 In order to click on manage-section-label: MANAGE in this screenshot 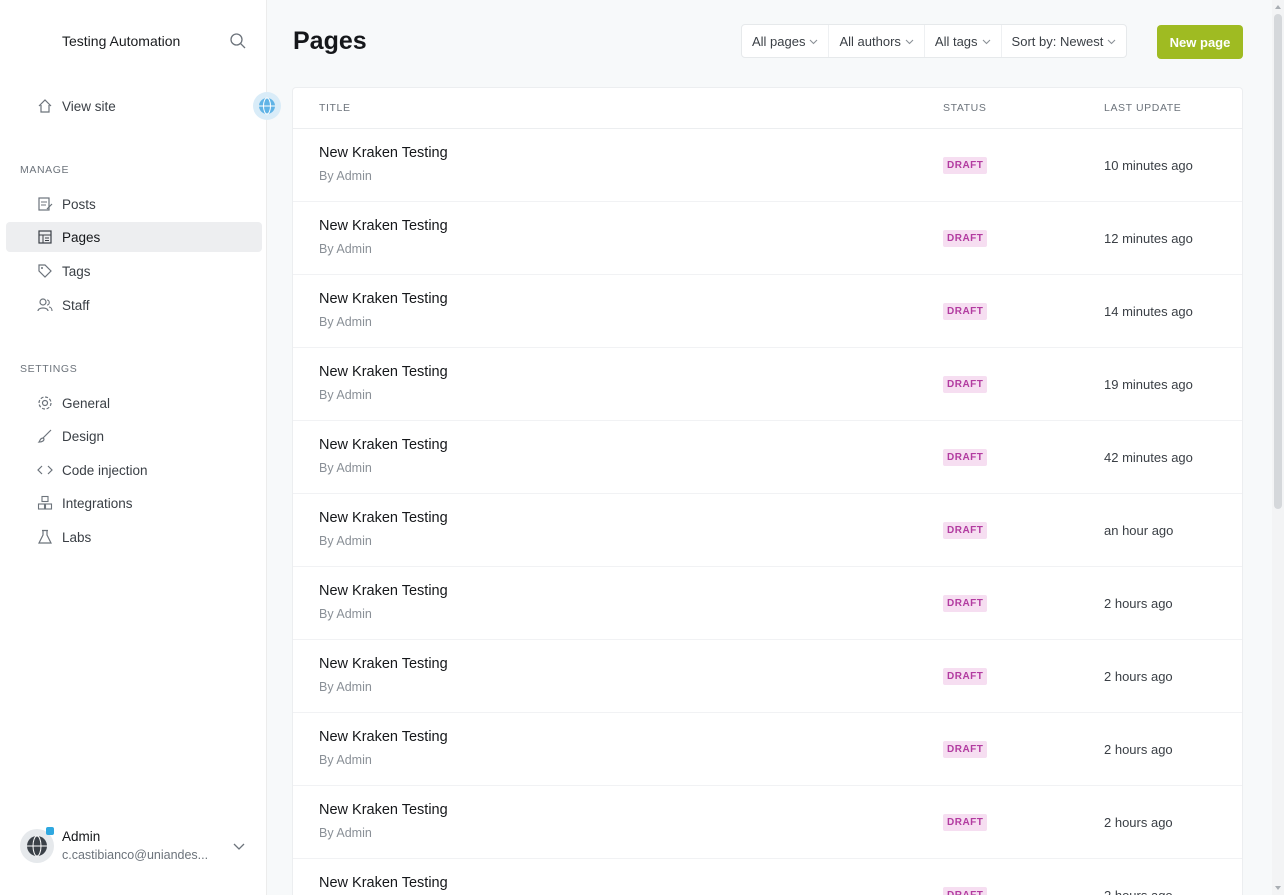, I will do `click(45, 170)`.